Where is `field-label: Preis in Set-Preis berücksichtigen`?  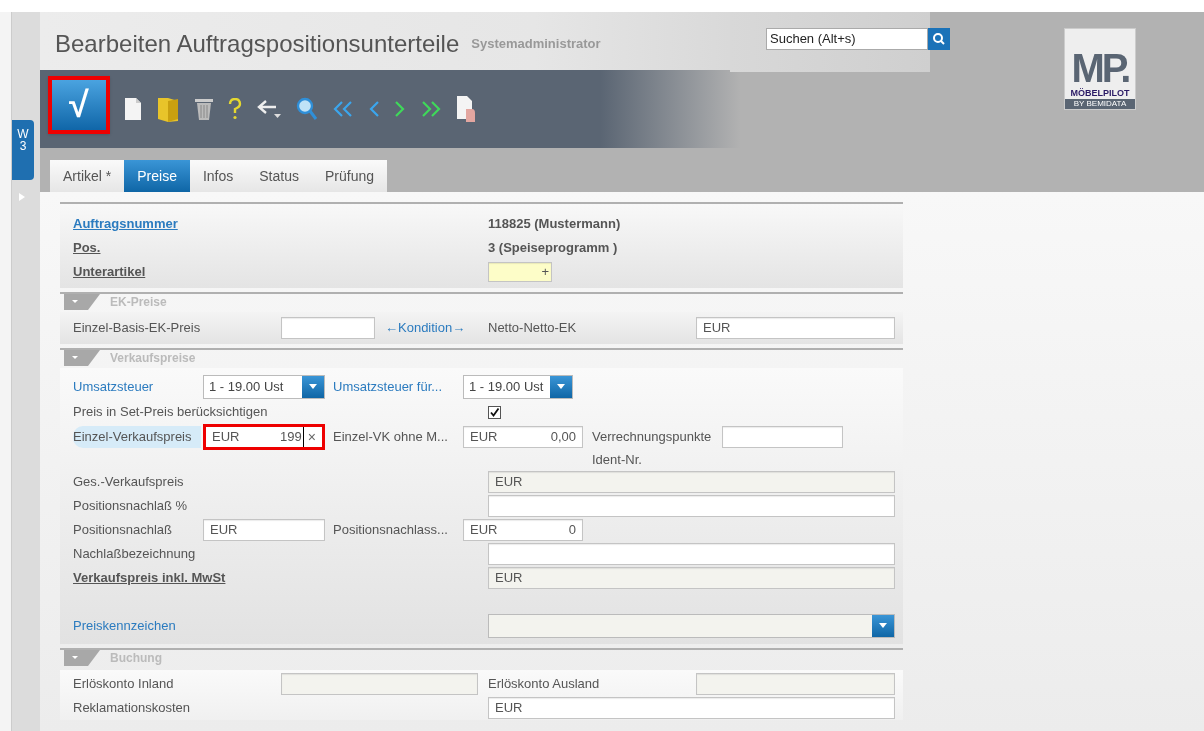 field-label: Preis in Set-Preis berücksichtigen is located at coordinates (170, 412).